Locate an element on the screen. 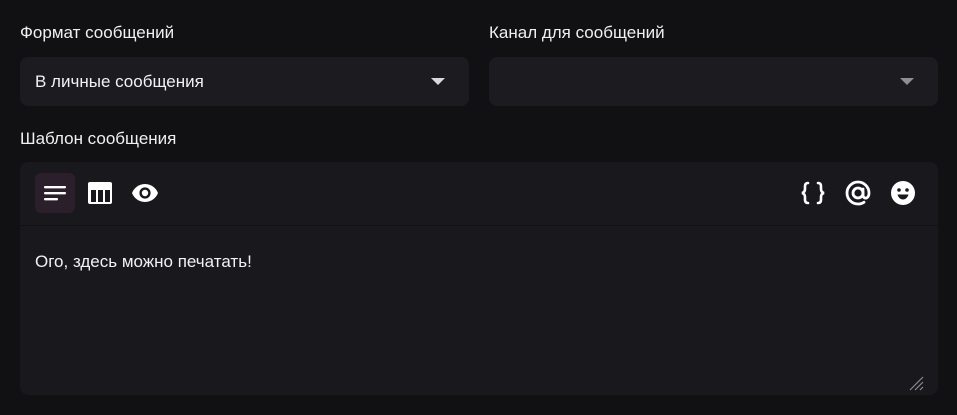 The width and height of the screenshot is (957, 415). eye-icon is located at coordinates (145, 193).